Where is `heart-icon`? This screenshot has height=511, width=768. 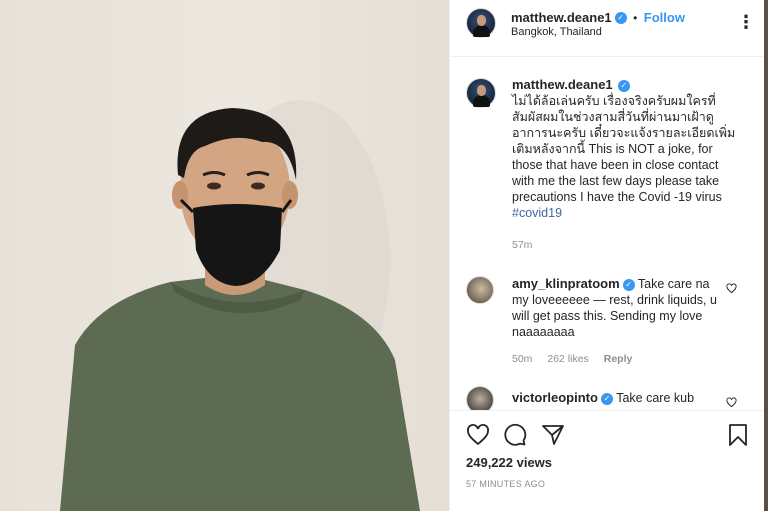 heart-icon is located at coordinates (478, 435).